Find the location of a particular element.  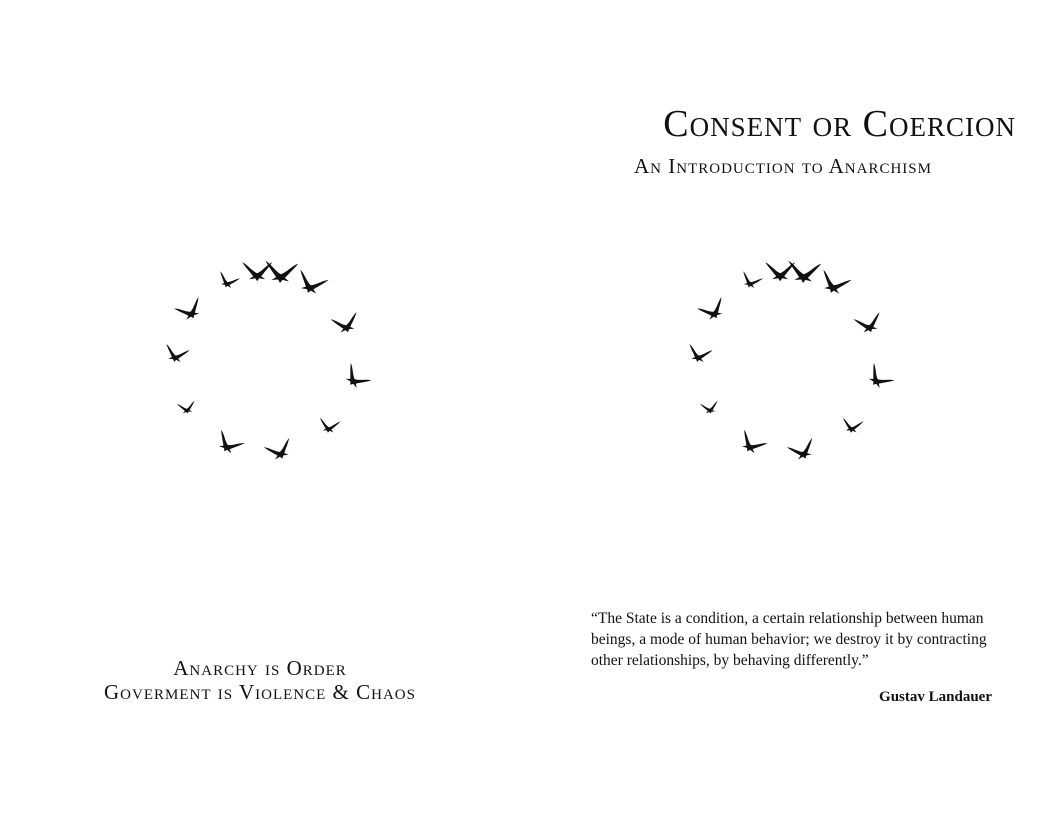

tagline-line-2: Goverment is Violence & Chaos is located at coordinates (260, 692).